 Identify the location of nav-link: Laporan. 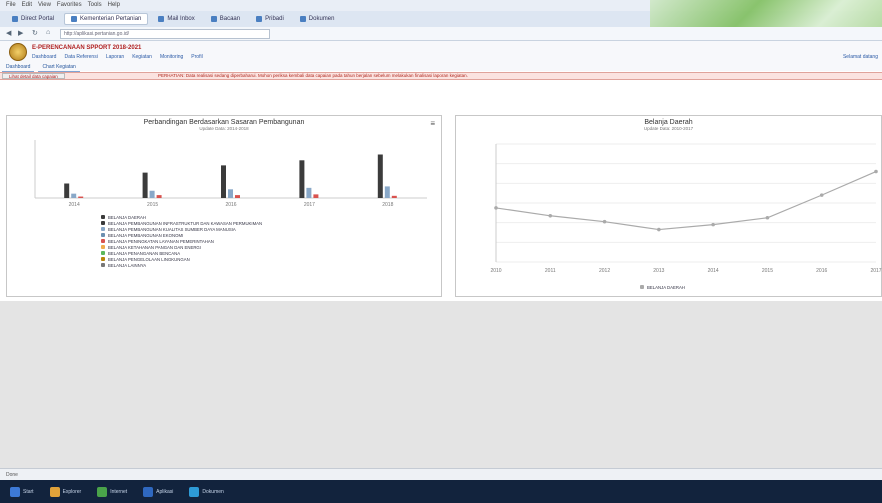
(115, 57).